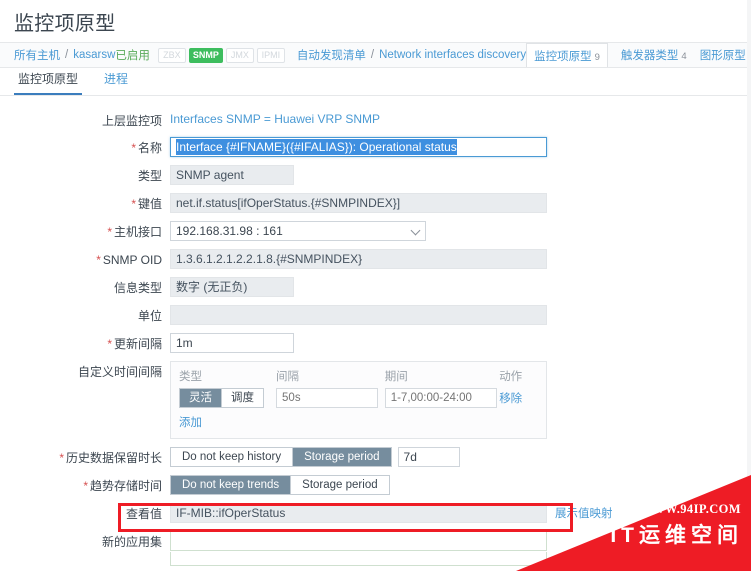 The height and width of the screenshot is (571, 751). Describe the element at coordinates (649, 56) in the screenshot. I see `breadcrumb-trigger-prototypes-label: 触发器类型` at that location.